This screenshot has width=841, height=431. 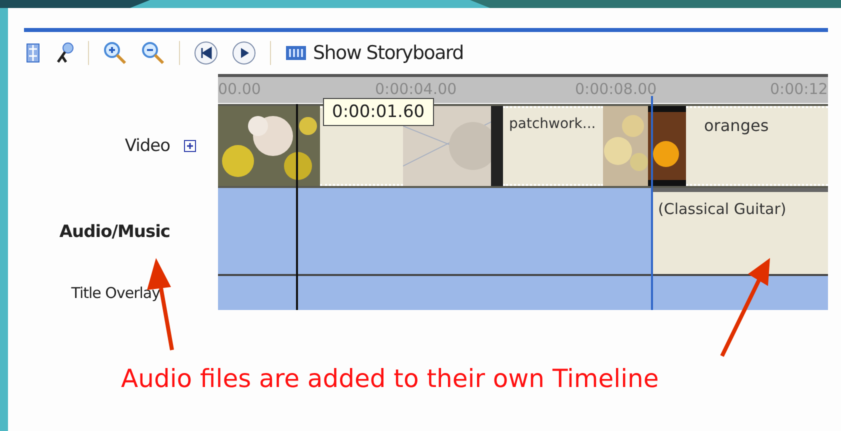 I want to click on track-label: Title Overlay, so click(x=115, y=293).